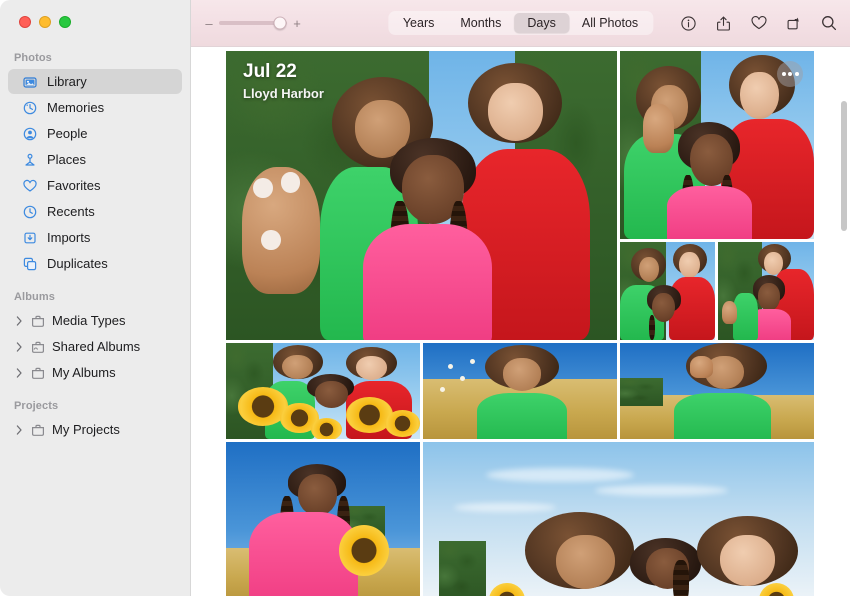 Image resolution: width=850 pixels, height=596 pixels. What do you see at coordinates (38, 347) in the screenshot?
I see `shared-album-icon` at bounding box center [38, 347].